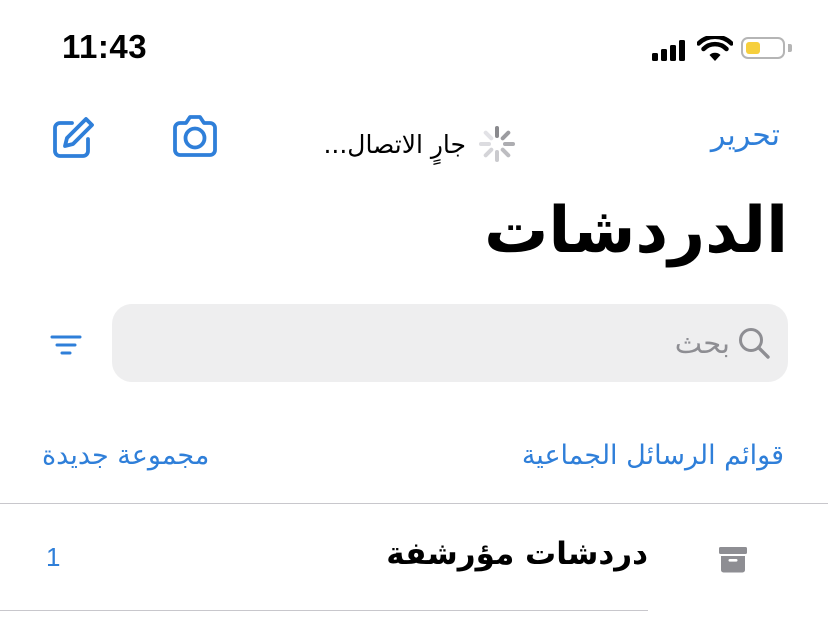 The height and width of the screenshot is (629, 828). I want to click on search-placeholder: بحث, so click(702, 343).